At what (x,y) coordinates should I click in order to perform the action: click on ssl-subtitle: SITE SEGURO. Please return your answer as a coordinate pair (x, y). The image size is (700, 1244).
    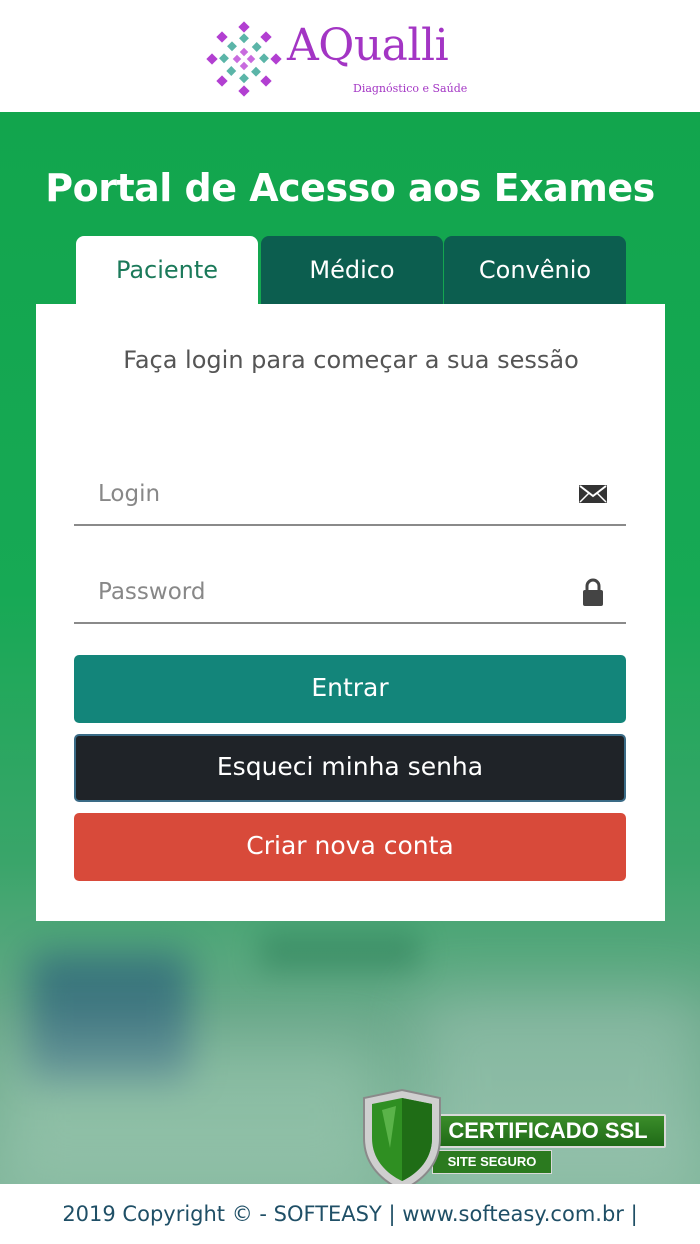
    Looking at the image, I should click on (492, 1162).